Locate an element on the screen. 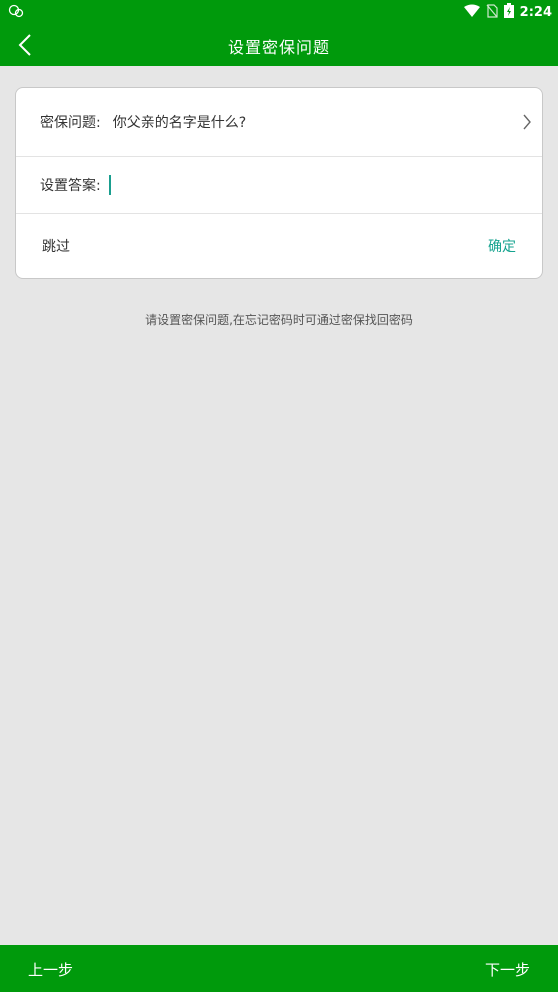  status-time: 2:24 is located at coordinates (535, 12).